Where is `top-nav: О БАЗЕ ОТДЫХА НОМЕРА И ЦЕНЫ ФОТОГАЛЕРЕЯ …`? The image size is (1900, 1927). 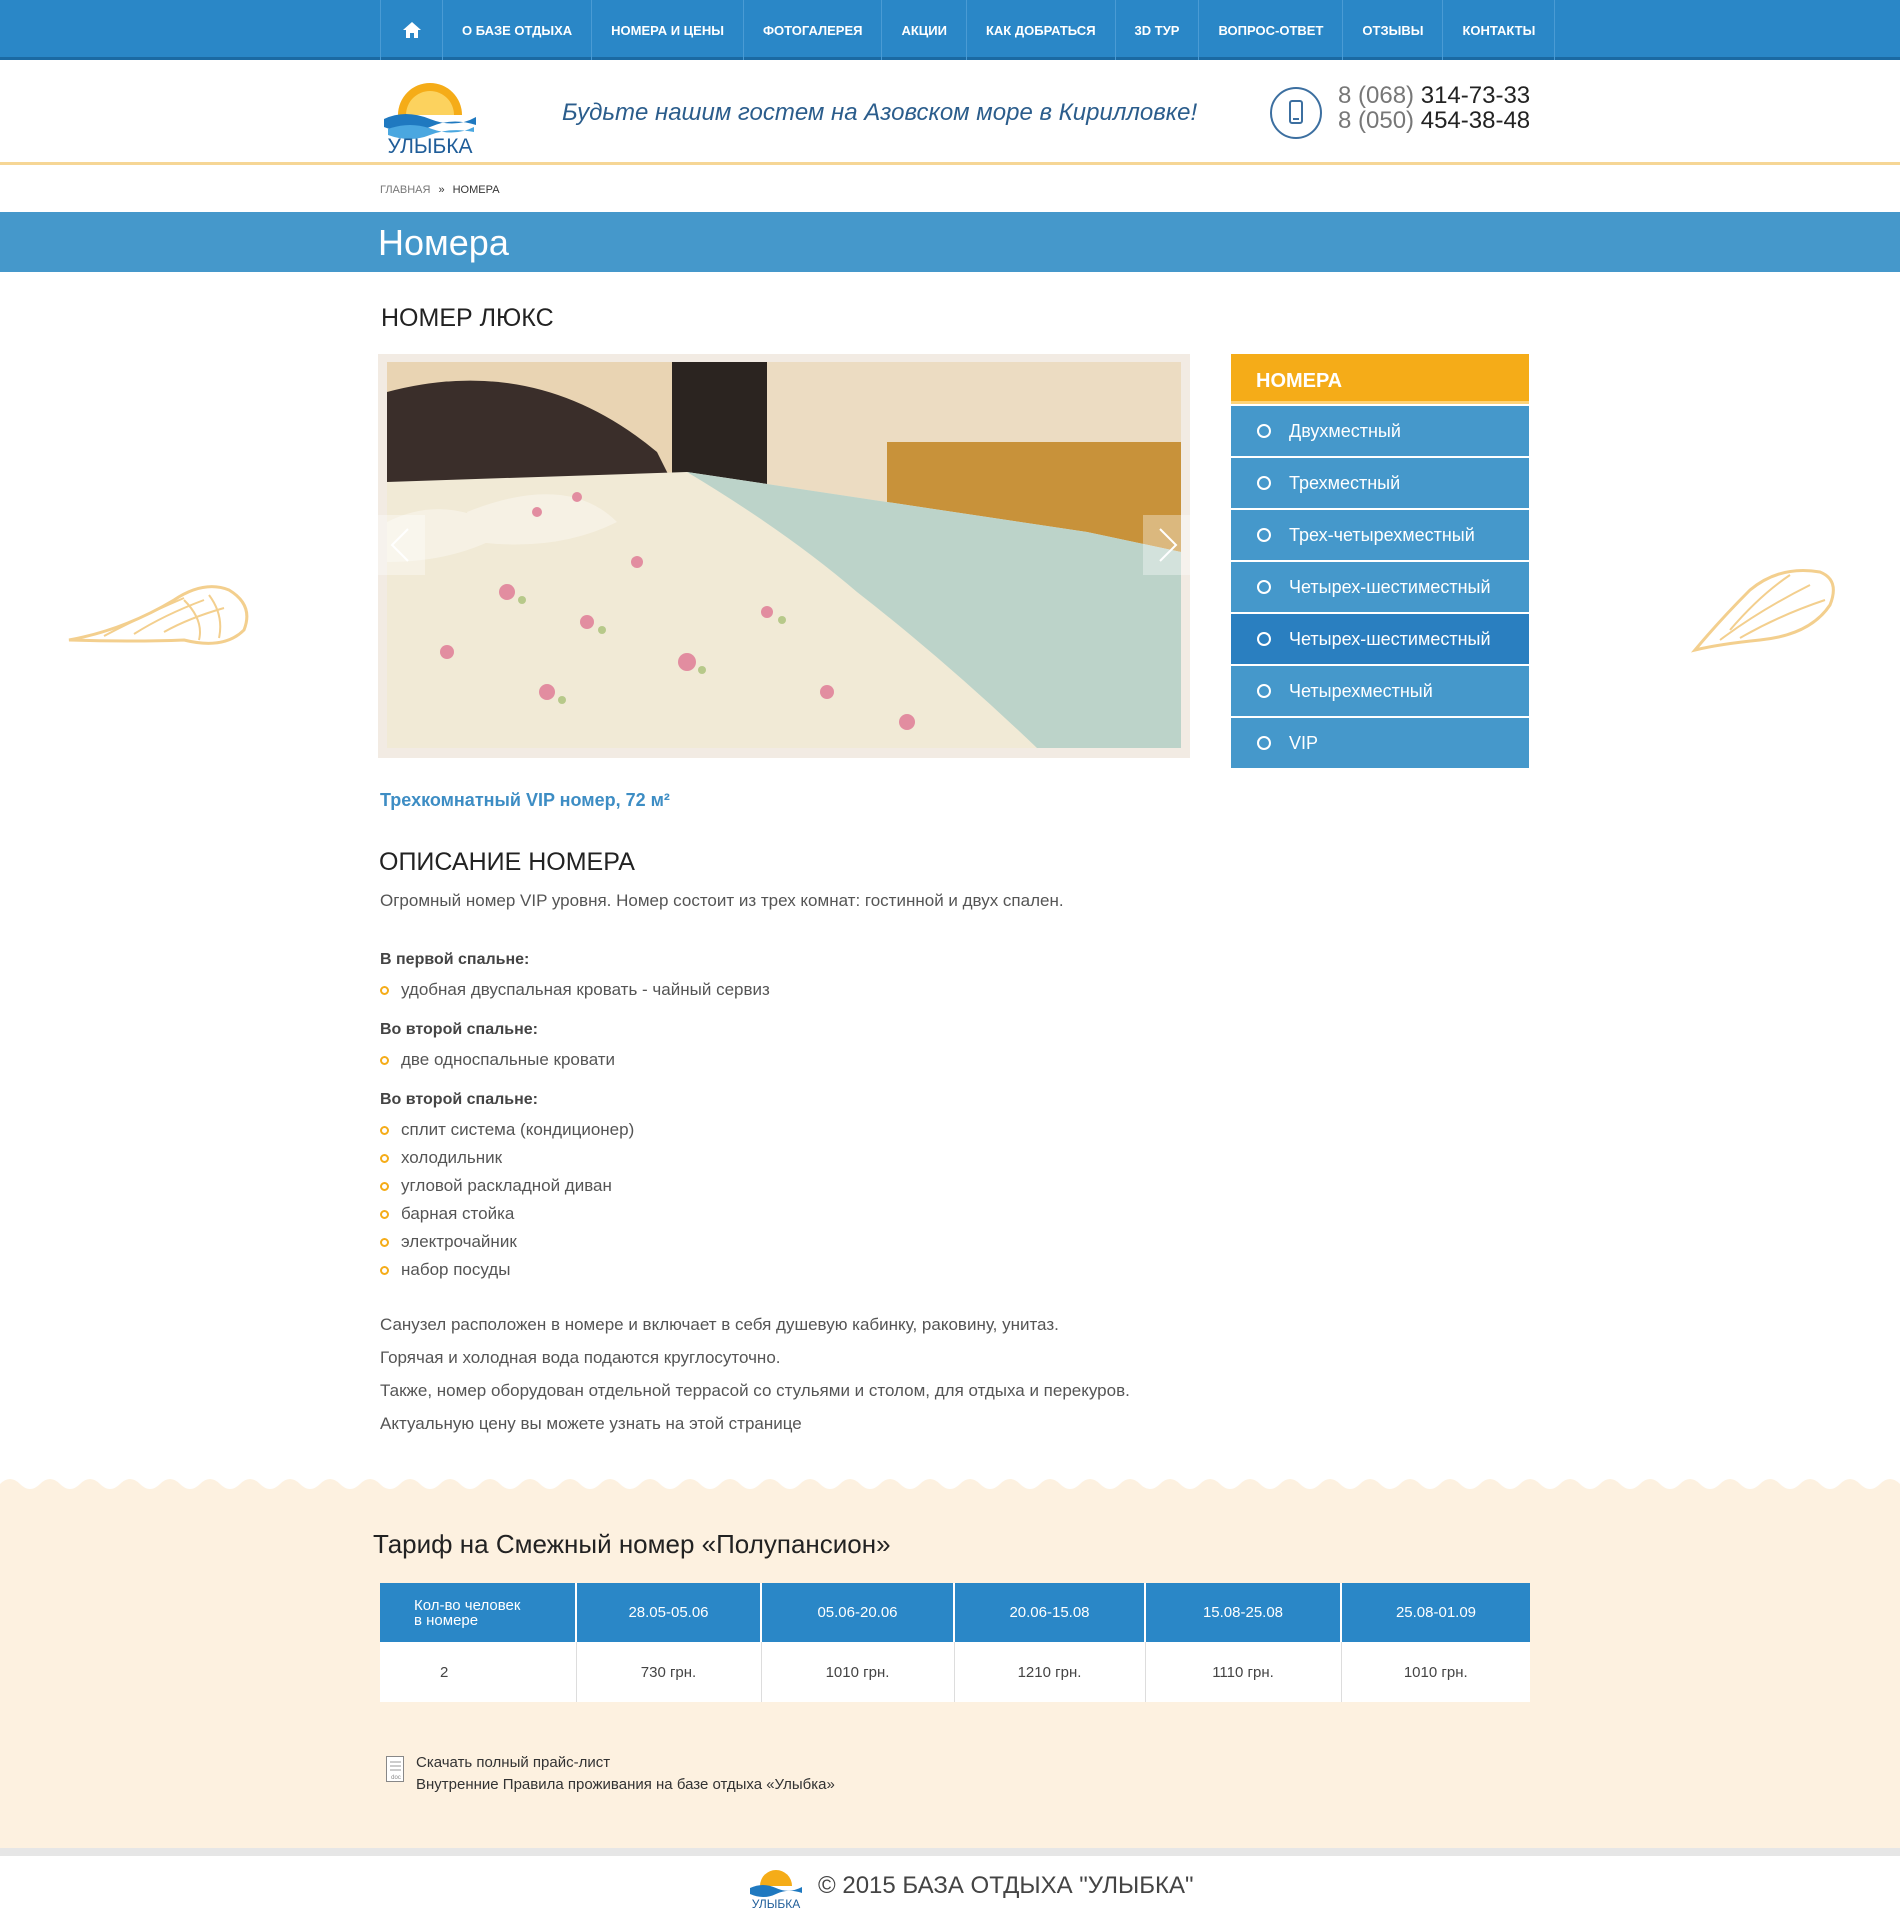 top-nav: О БАЗЕ ОТДЫХА НОМЕРА И ЦЕНЫ ФОТОГАЛЕРЕЯ … is located at coordinates (950, 30).